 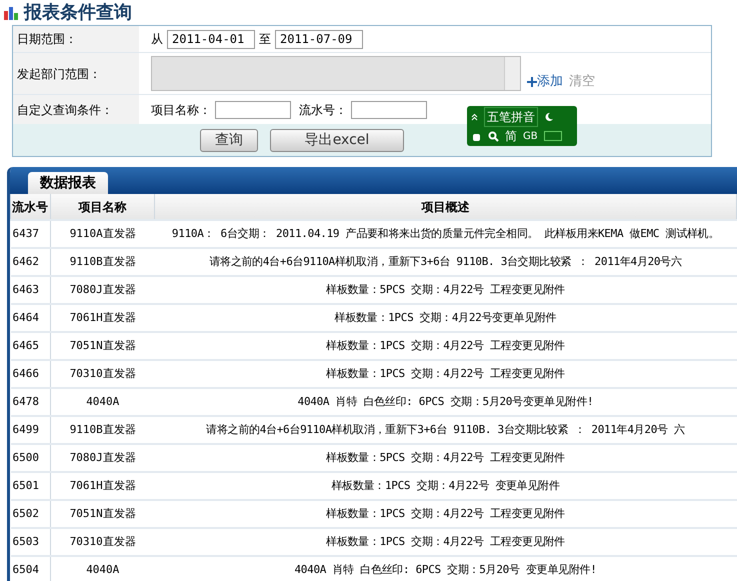 I want to click on serial-number-field, so click(x=389, y=109).